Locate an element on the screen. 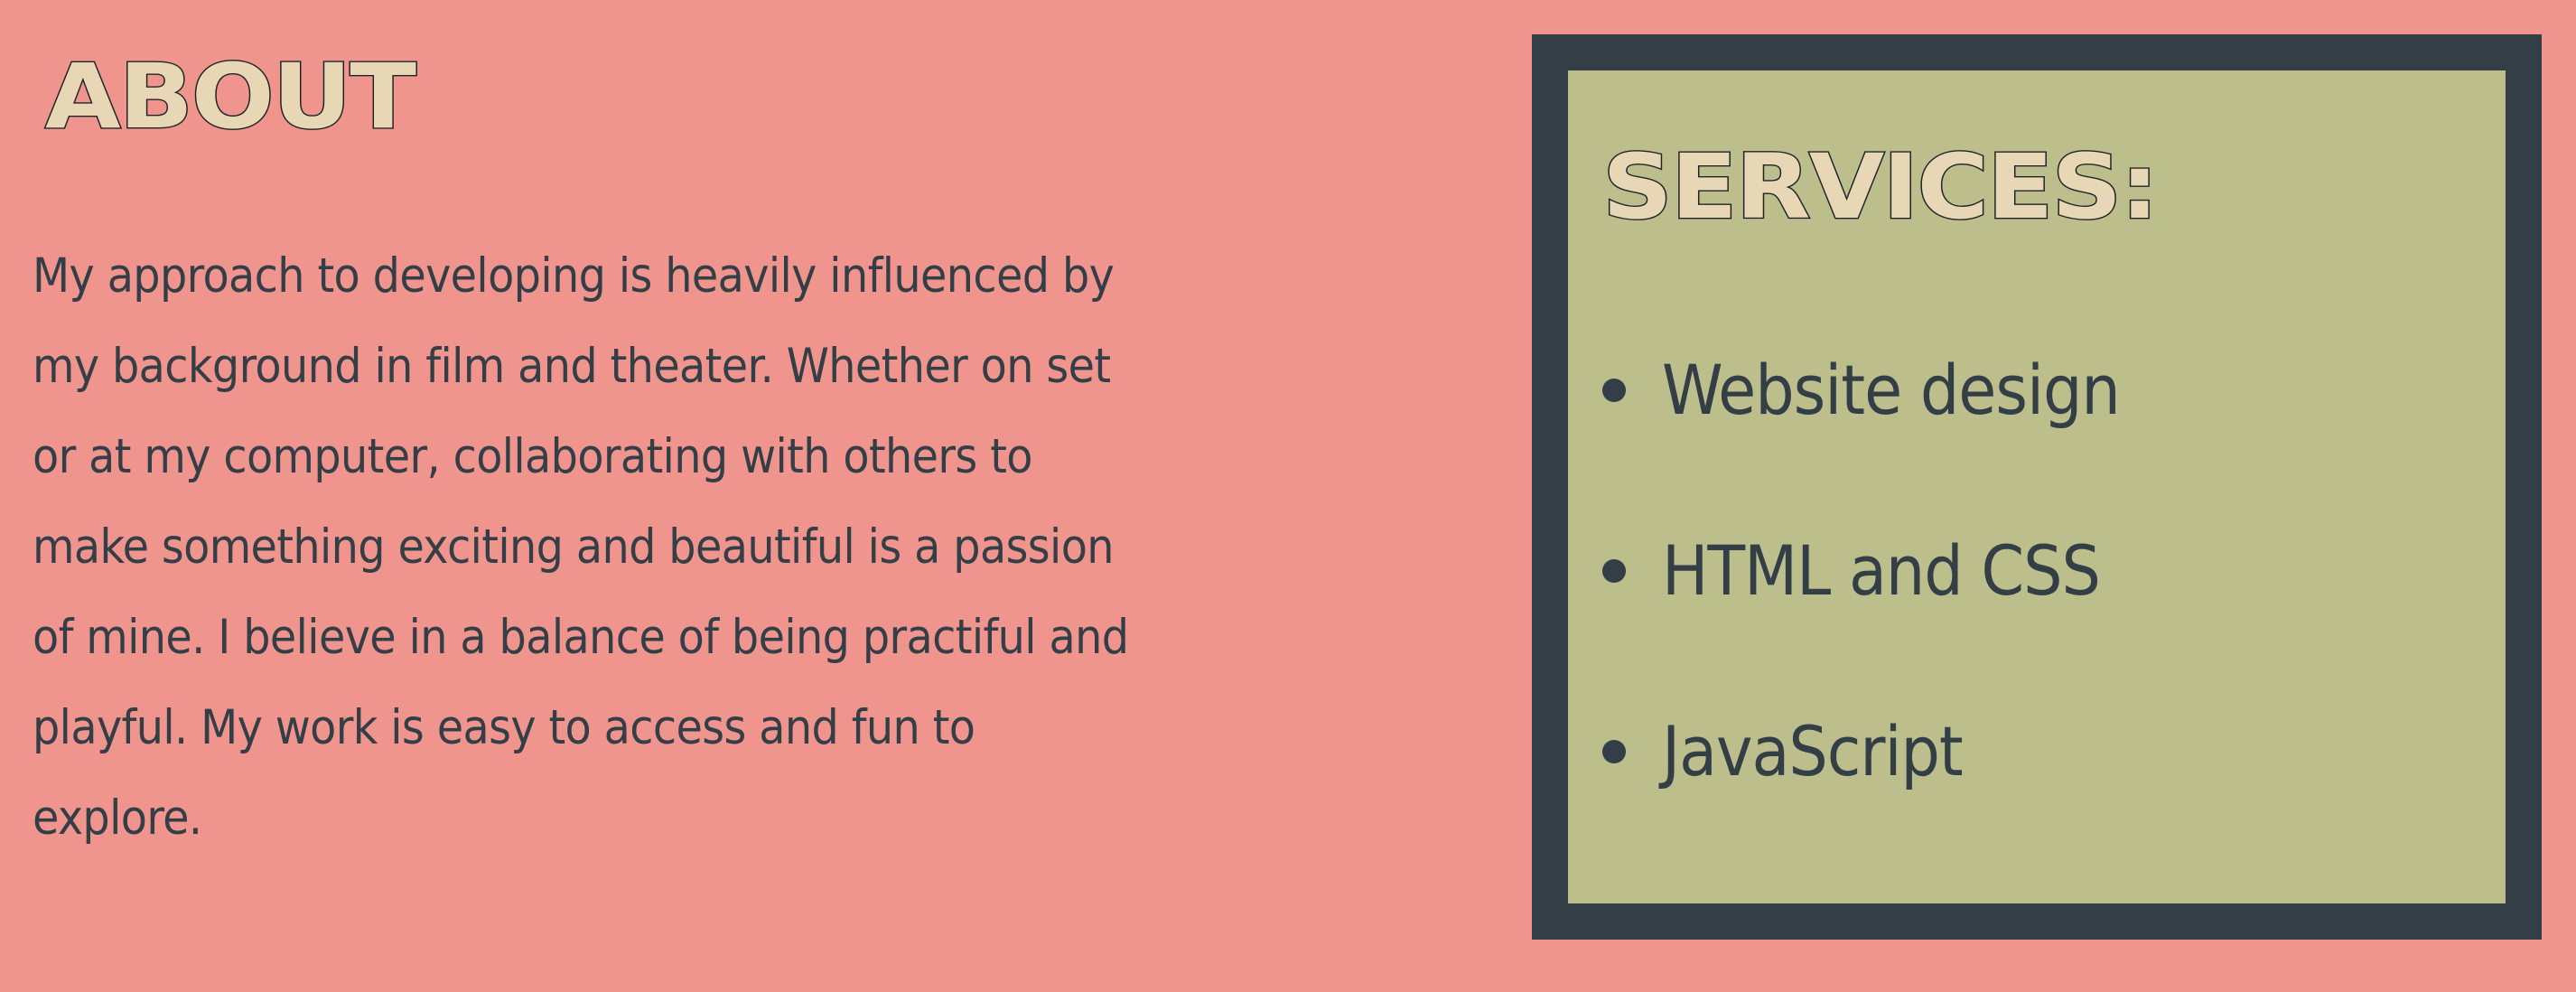 The width and height of the screenshot is (2576, 992). service-label: JavaScript is located at coordinates (1813, 751).